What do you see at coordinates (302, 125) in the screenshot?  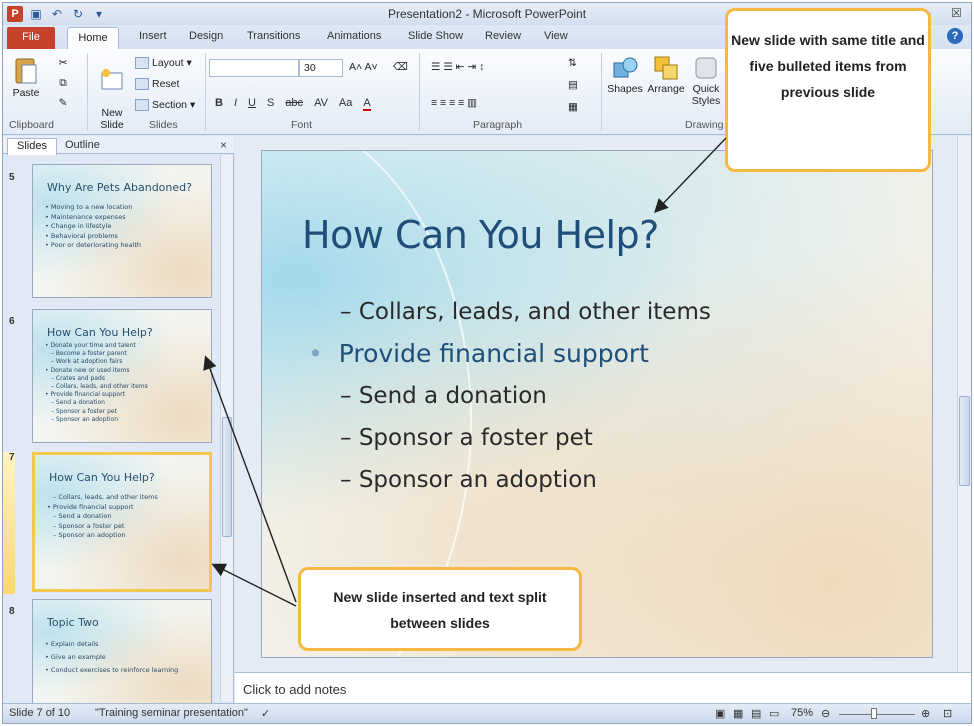 I see `font-group-label: Font` at bounding box center [302, 125].